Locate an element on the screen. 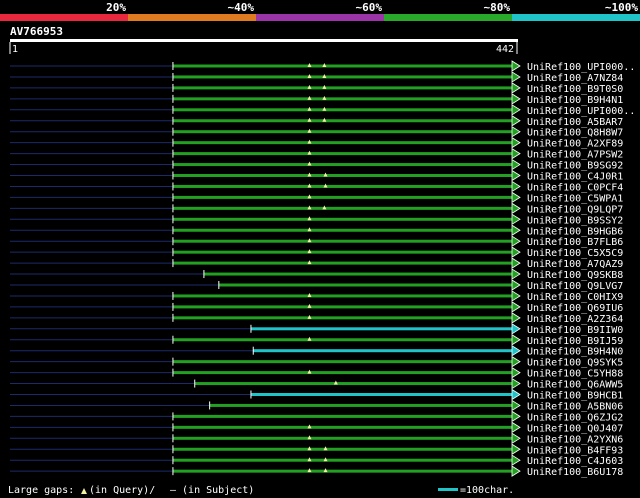 This screenshot has height=498, width=640. hit-row: UniRef100_B9SSY2 is located at coordinates (316, 219).